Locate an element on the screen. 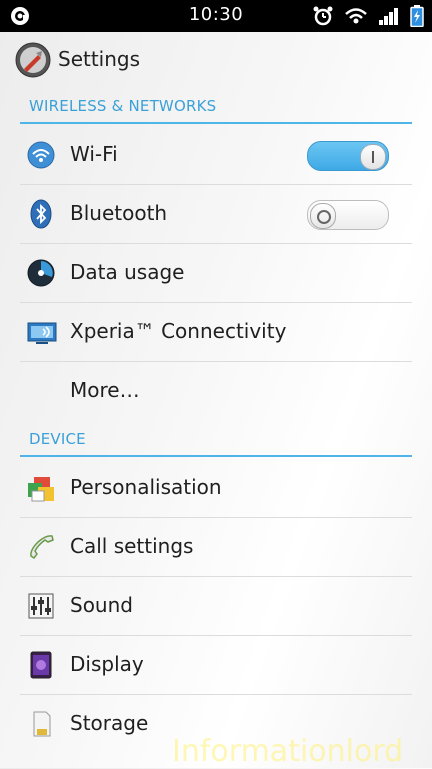 Image resolution: width=432 pixels, height=769 pixels. wifi-signal-icon is located at coordinates (356, 18).